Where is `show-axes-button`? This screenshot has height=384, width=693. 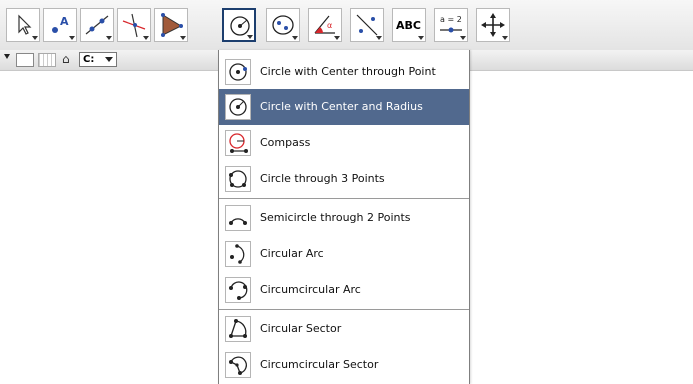 show-axes-button is located at coordinates (25, 60).